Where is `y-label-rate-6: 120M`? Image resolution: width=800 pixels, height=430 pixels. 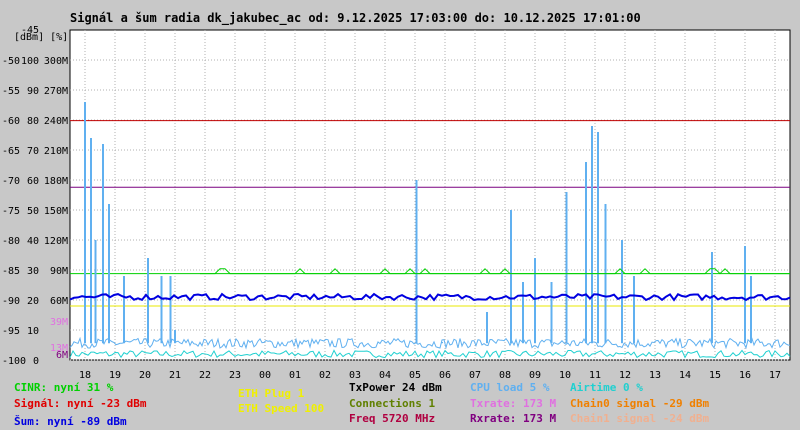
y-label-rate-6: 120M is located at coordinates (56, 241).